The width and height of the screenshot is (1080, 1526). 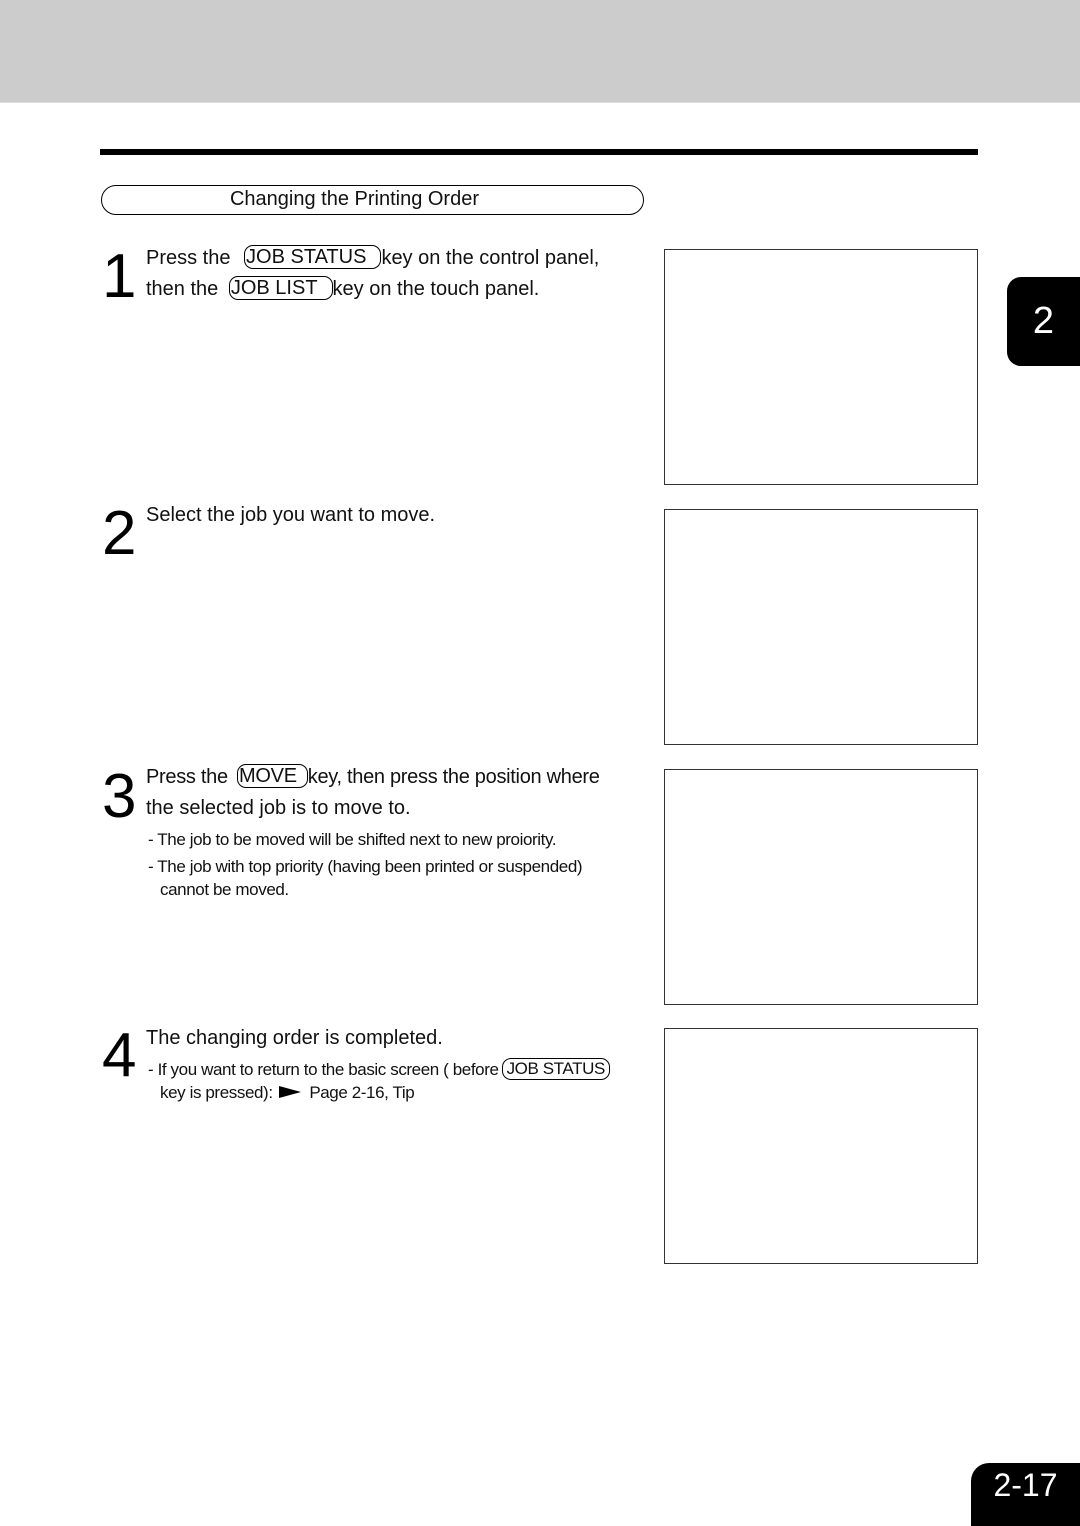 What do you see at coordinates (119, 796) in the screenshot?
I see `step-3-number: 3` at bounding box center [119, 796].